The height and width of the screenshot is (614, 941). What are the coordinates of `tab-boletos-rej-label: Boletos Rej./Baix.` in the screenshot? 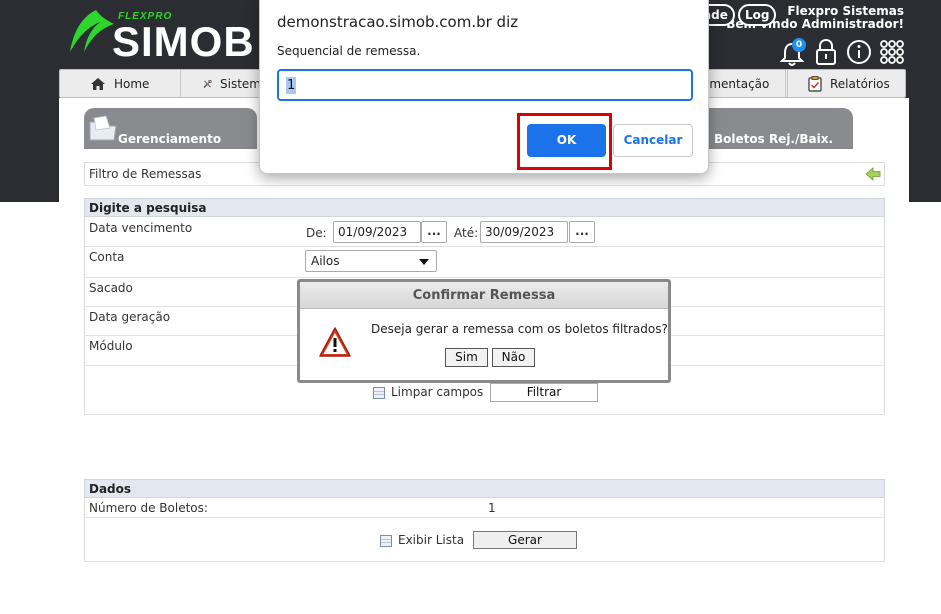 It's located at (774, 139).